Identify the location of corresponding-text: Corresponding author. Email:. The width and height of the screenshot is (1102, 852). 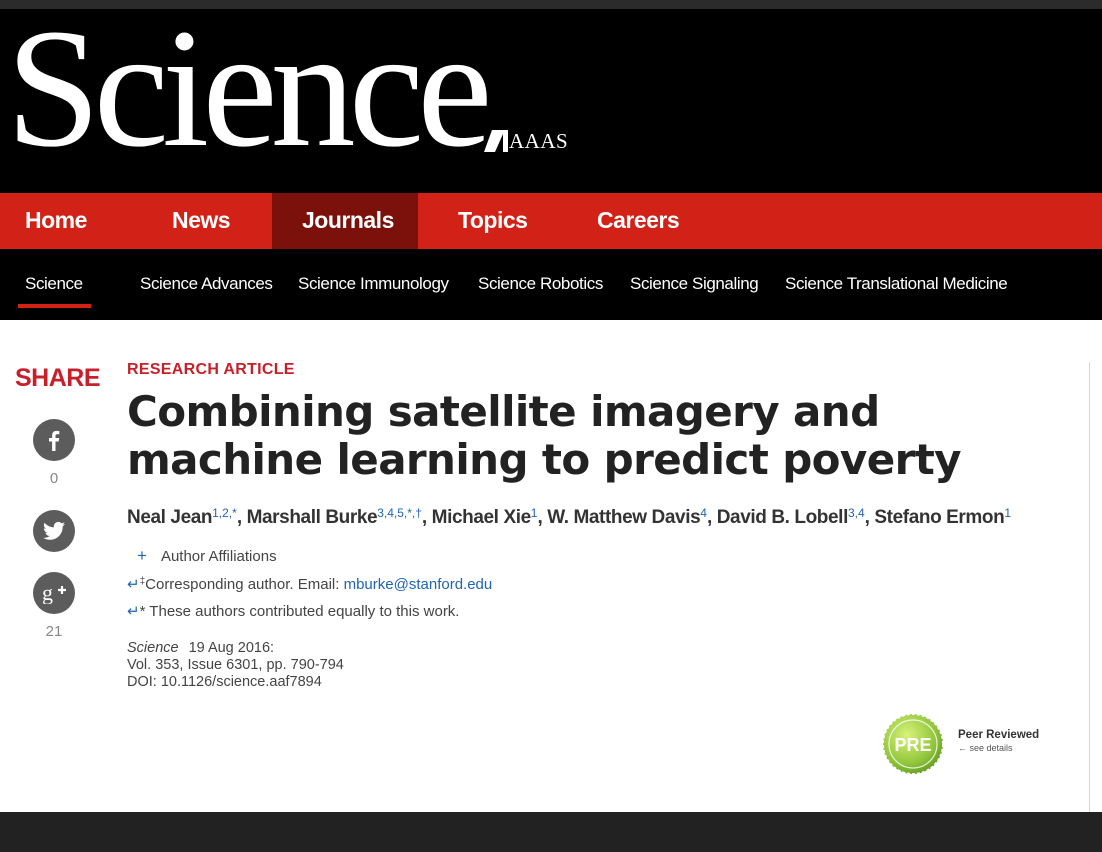
(244, 584).